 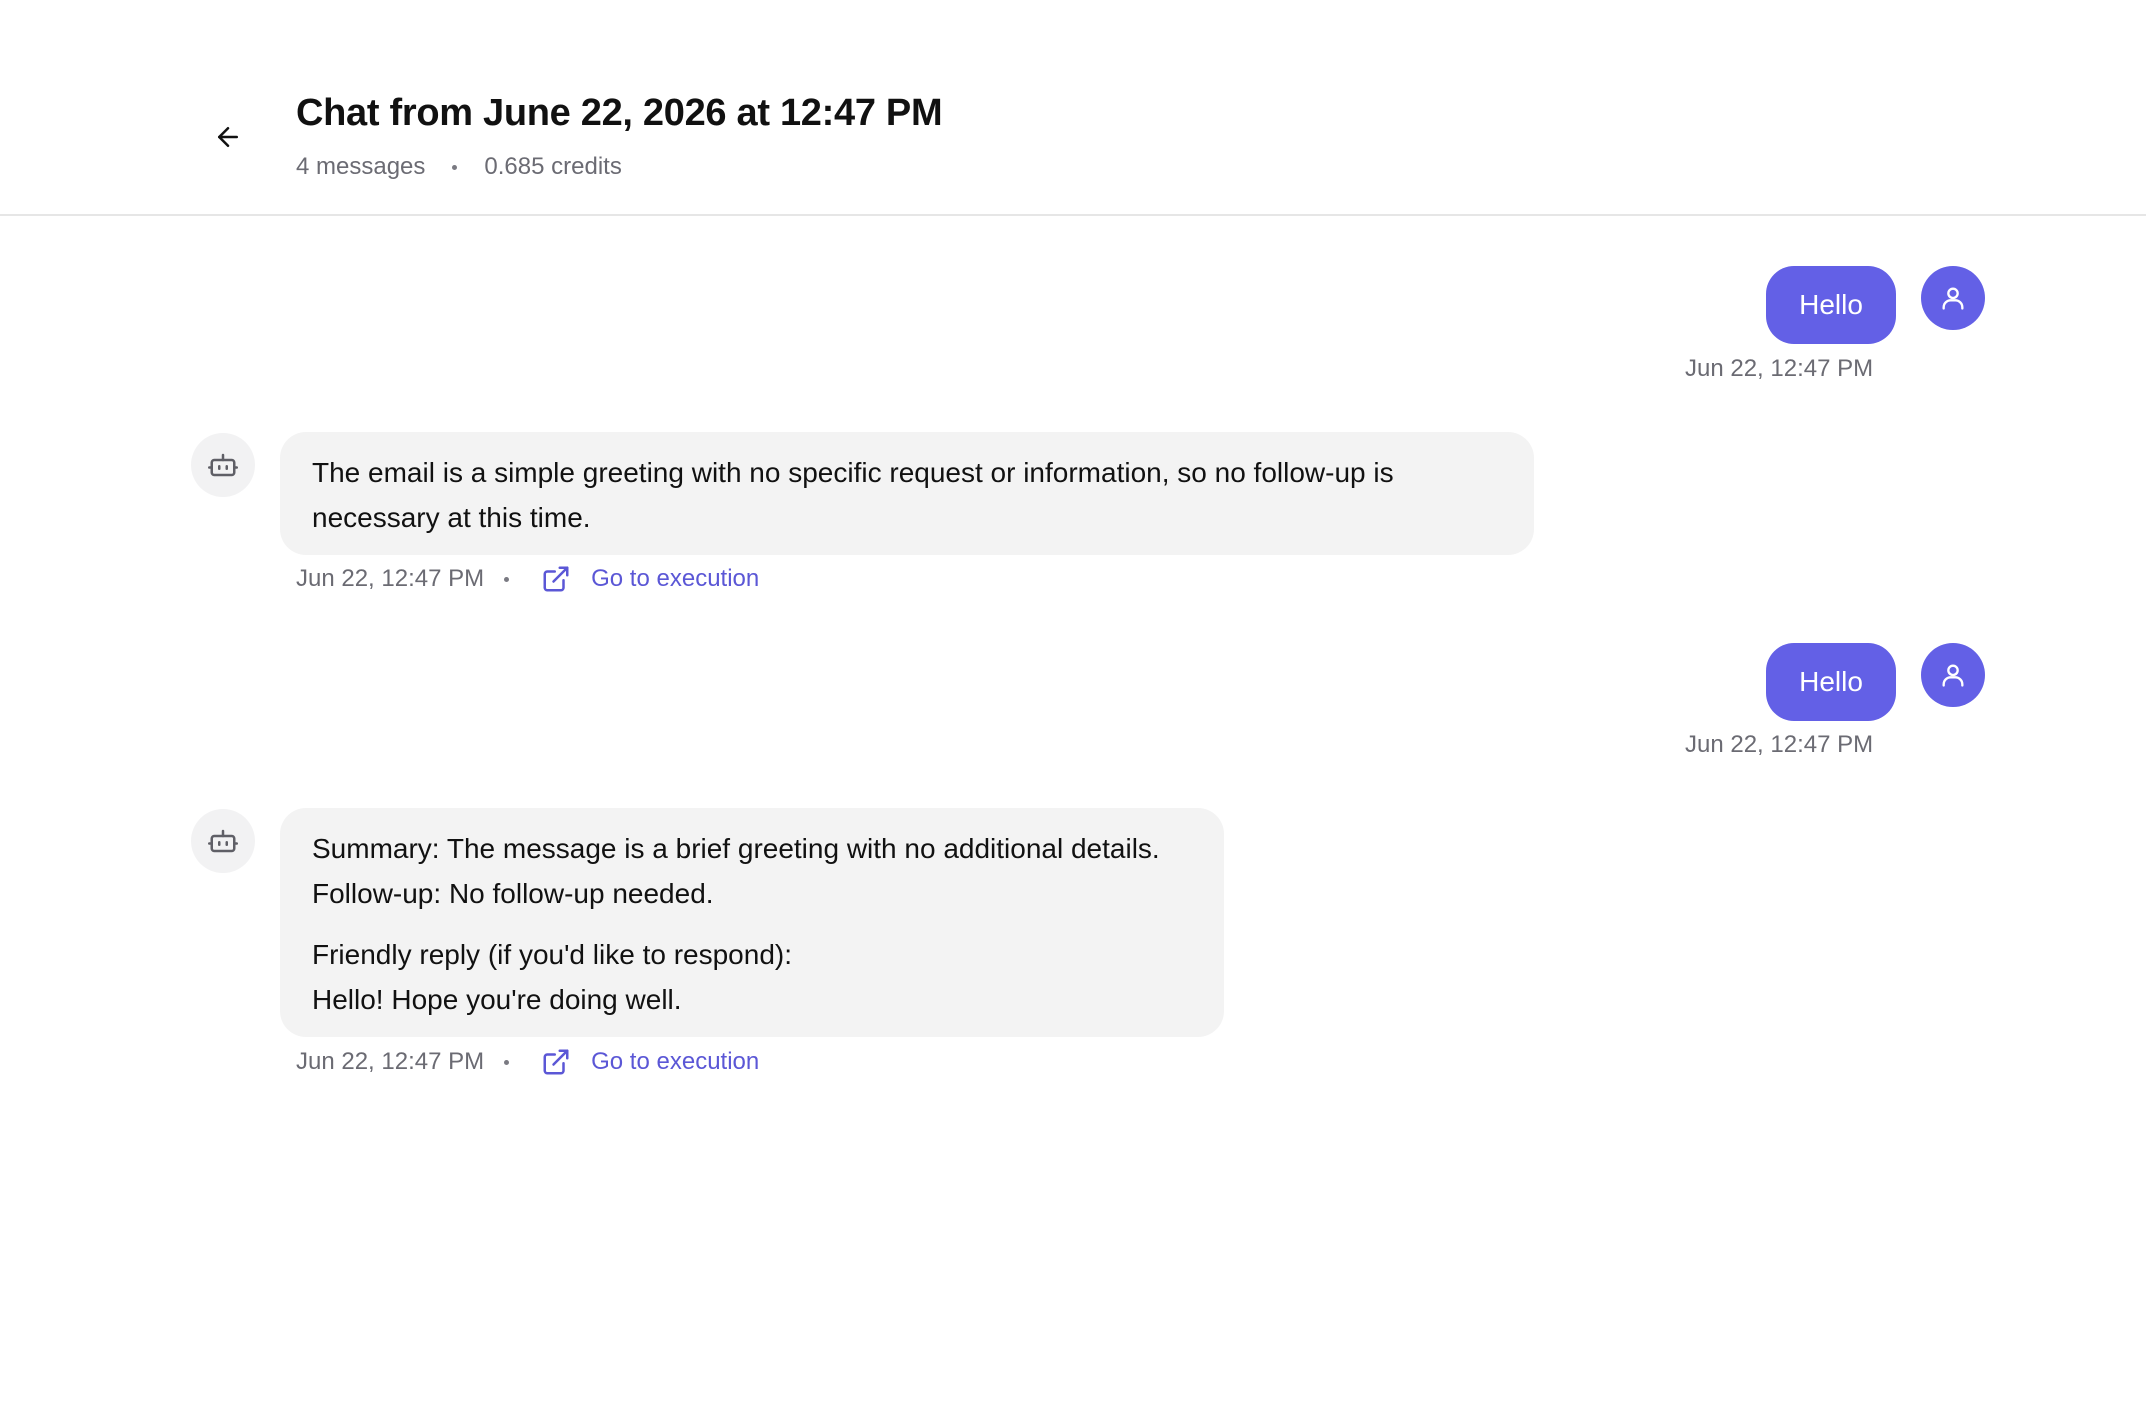 I want to click on credits-count: 0.685 credits, so click(x=553, y=166).